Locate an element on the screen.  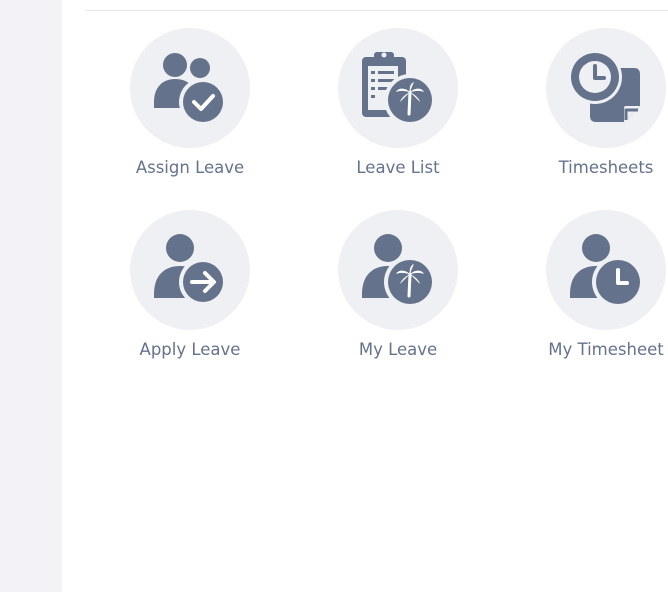
quick-launch-apply-leave: Apply Leave is located at coordinates (190, 290).